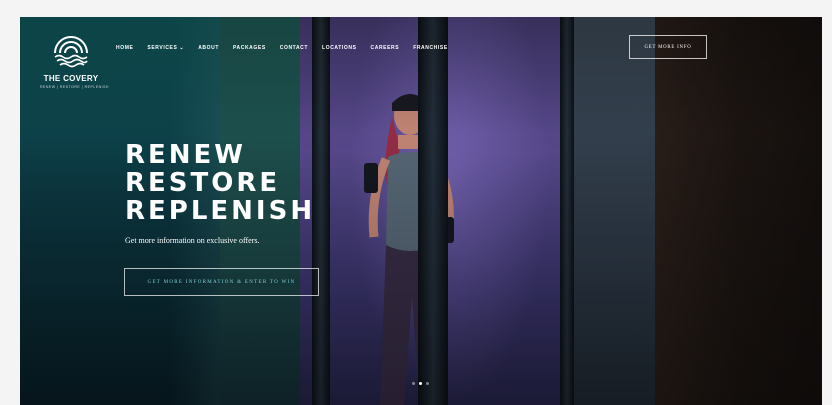  Describe the element at coordinates (71, 52) in the screenshot. I see `wave-logo-icon` at that location.